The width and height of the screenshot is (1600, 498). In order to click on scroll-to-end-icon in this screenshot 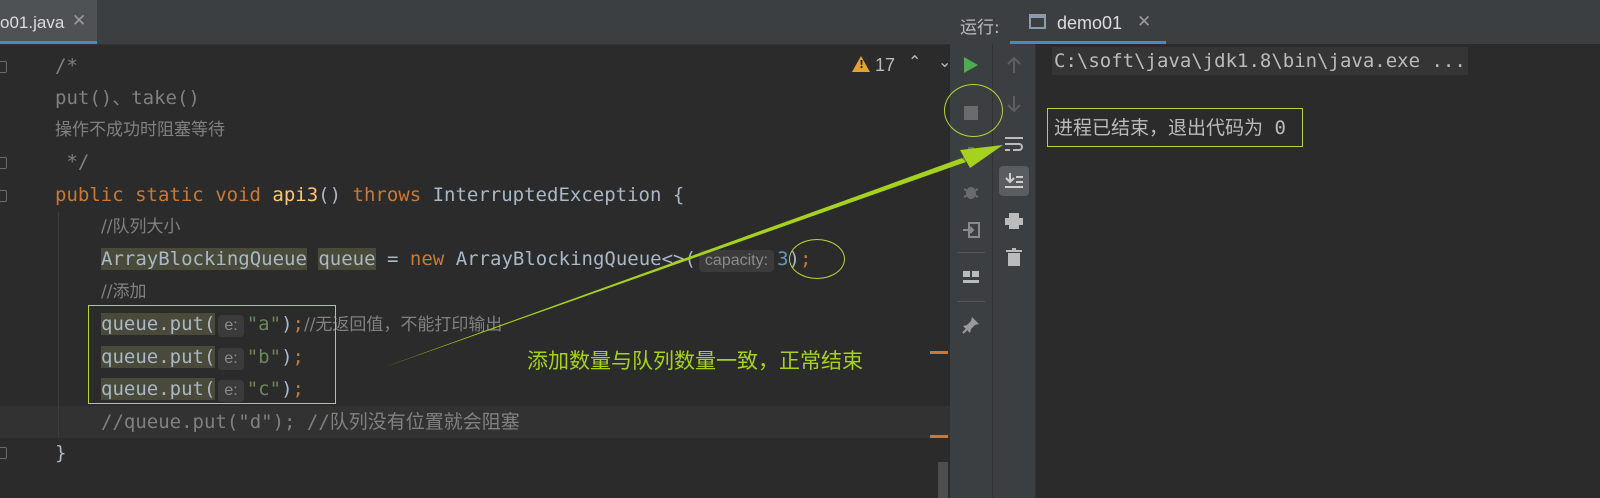, I will do `click(1014, 181)`.